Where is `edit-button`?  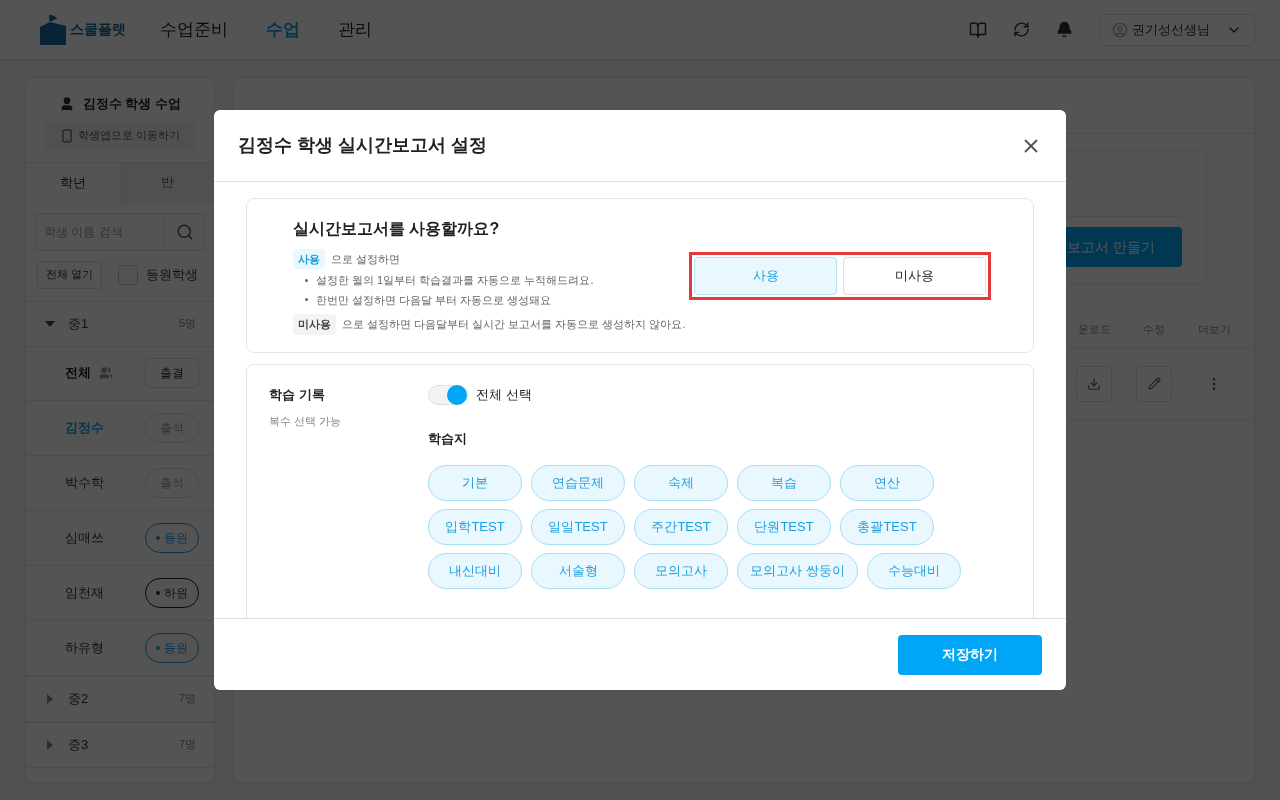 edit-button is located at coordinates (1154, 383).